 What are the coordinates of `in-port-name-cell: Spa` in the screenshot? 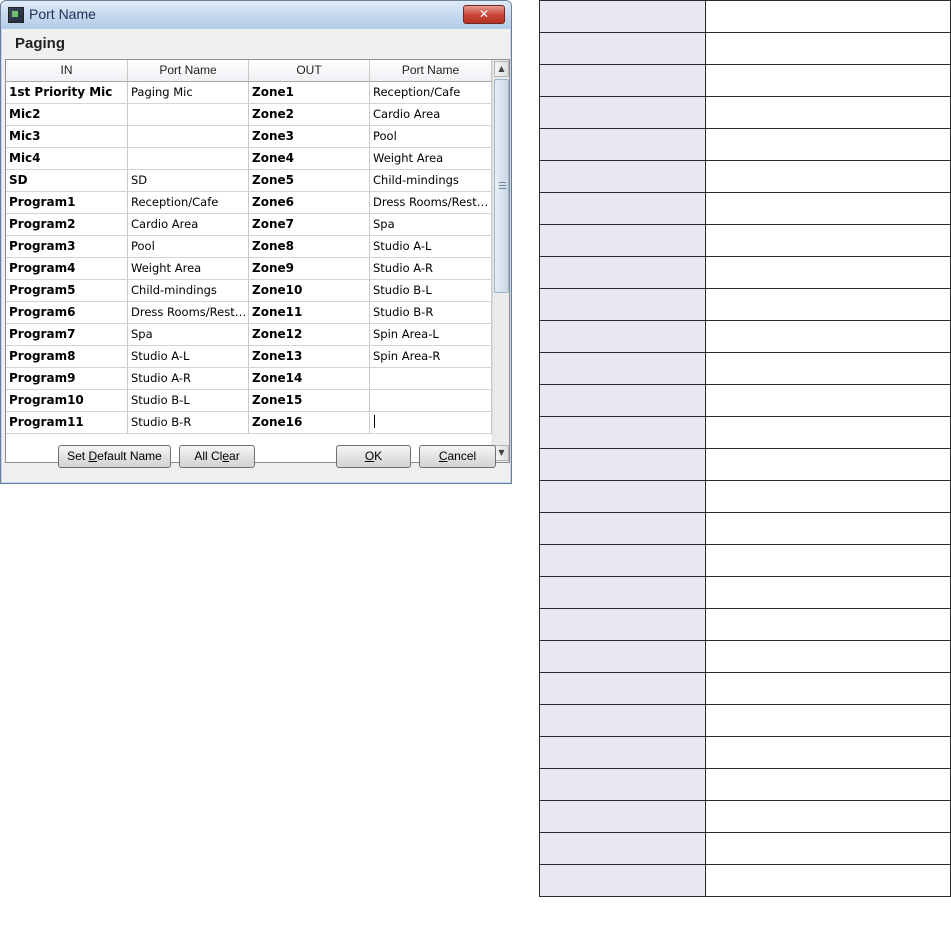 It's located at (188, 335).